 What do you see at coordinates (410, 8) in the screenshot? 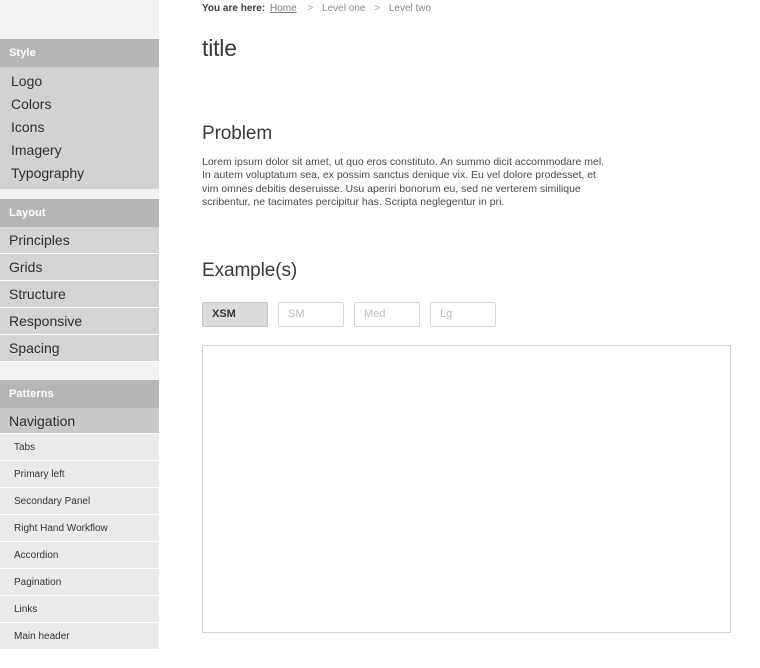
I see `breadcrumb-level-two: Level two` at bounding box center [410, 8].